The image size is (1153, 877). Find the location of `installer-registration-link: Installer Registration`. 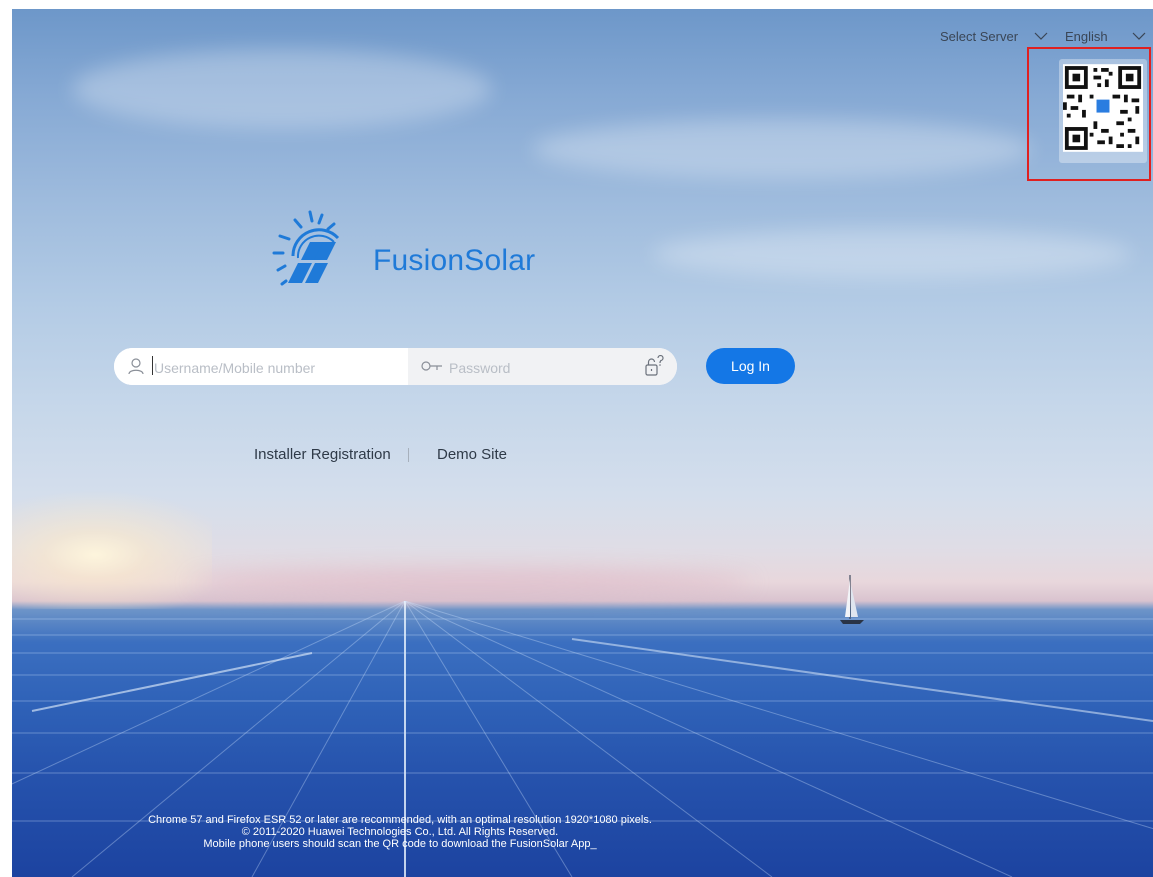

installer-registration-link: Installer Registration is located at coordinates (322, 454).